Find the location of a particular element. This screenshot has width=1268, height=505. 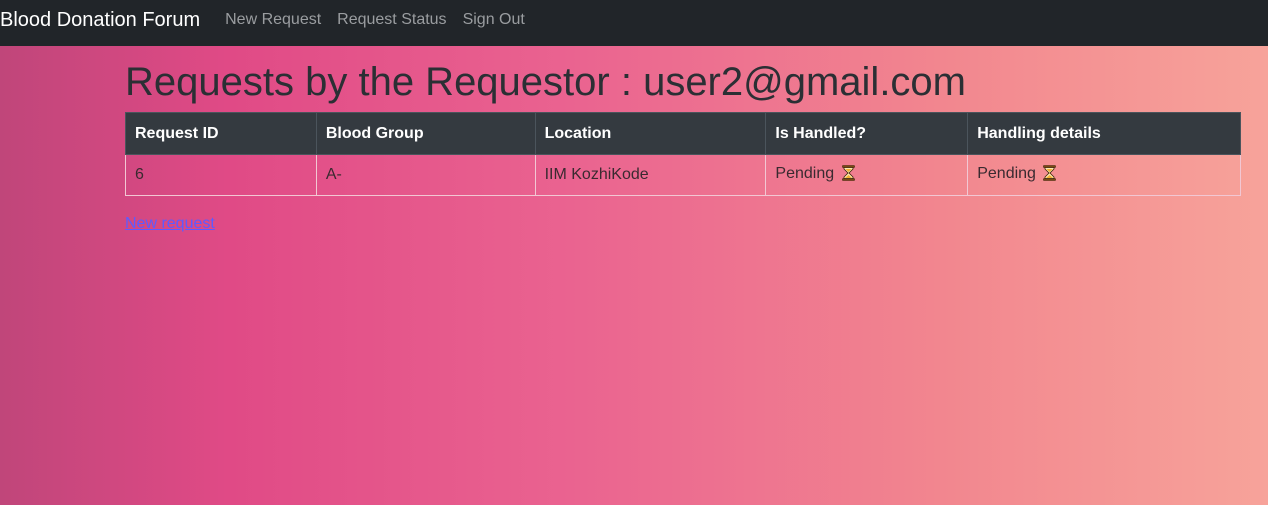

cell-blood-group: A- is located at coordinates (425, 175).